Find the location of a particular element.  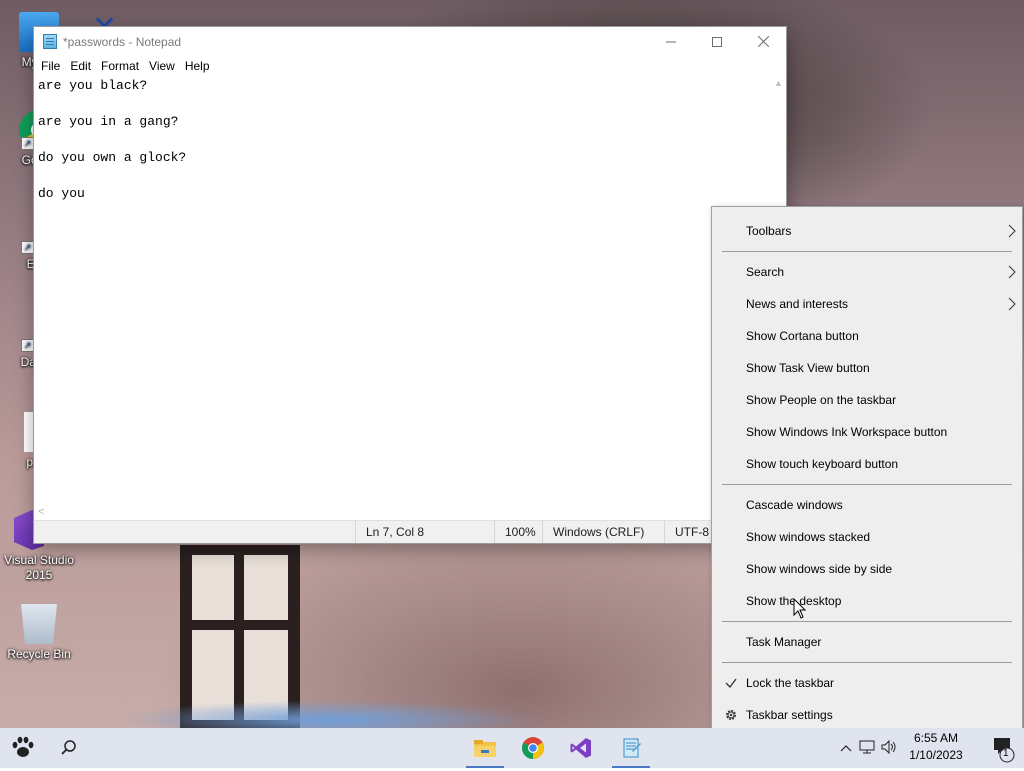

action-center-button: 1 is located at coordinates (1002, 748).